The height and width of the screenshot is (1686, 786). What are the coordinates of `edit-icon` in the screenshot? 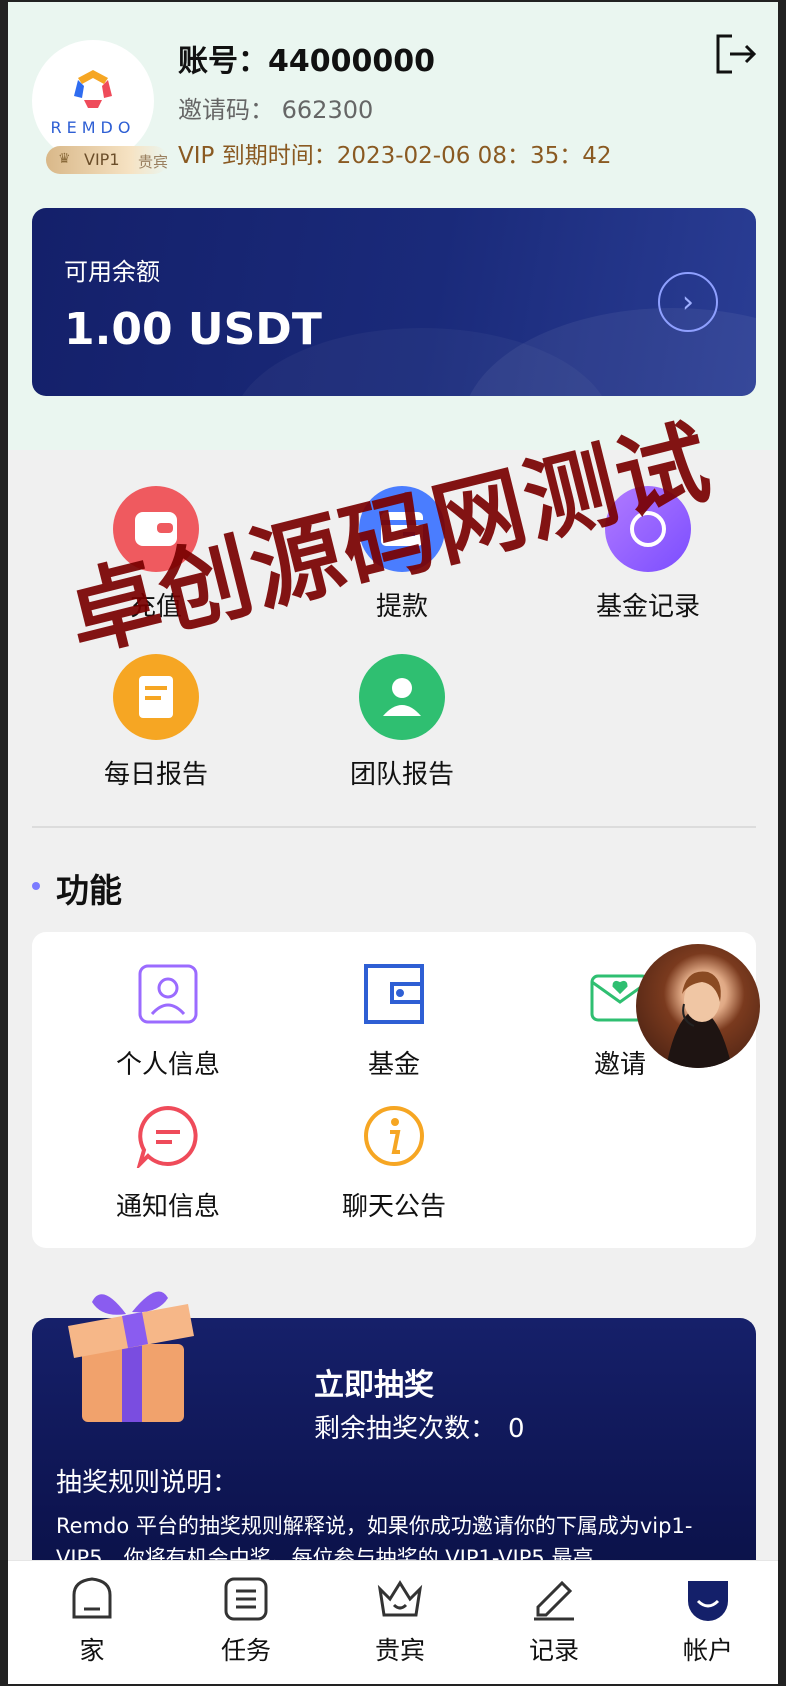 It's located at (554, 1600).